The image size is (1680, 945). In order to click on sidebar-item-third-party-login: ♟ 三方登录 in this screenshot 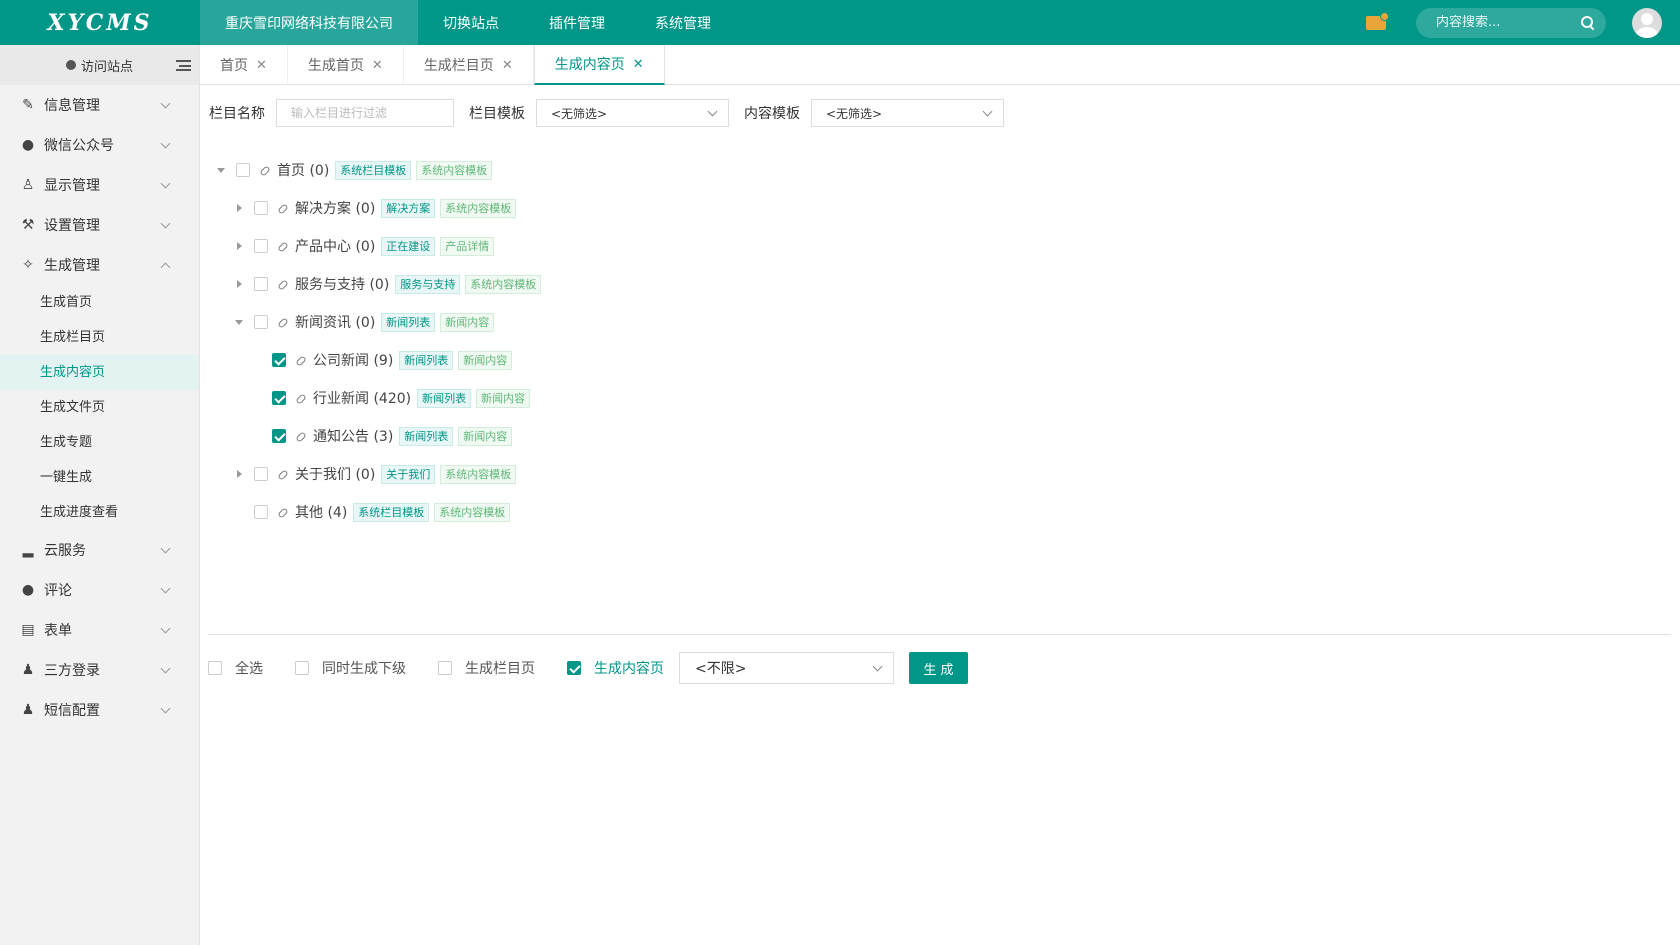, I will do `click(99, 670)`.